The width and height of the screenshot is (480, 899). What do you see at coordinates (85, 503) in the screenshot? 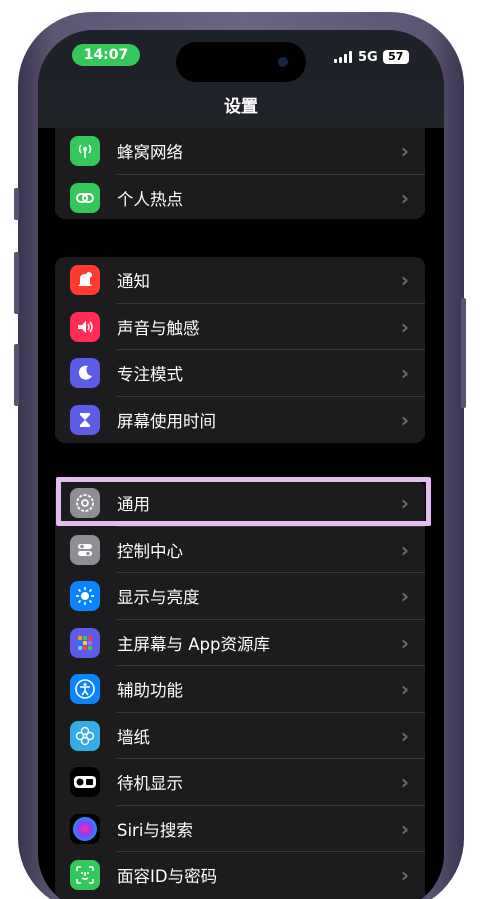
I see `gear-icon` at bounding box center [85, 503].